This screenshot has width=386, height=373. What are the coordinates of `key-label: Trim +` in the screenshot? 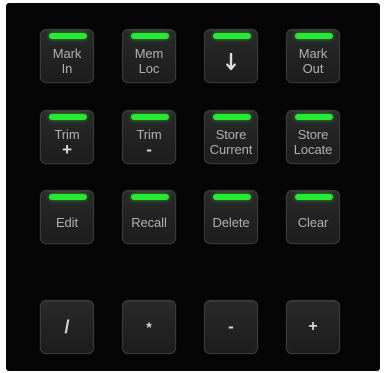 It's located at (67, 141).